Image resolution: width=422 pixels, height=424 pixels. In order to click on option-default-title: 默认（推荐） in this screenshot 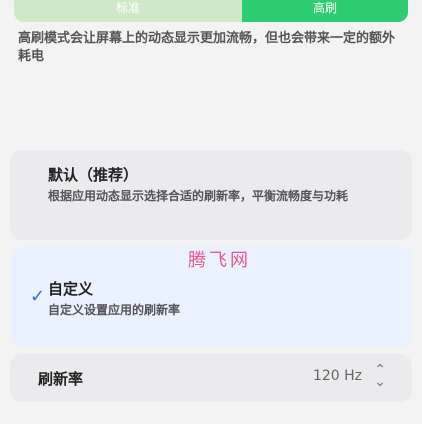, I will do `click(93, 175)`.